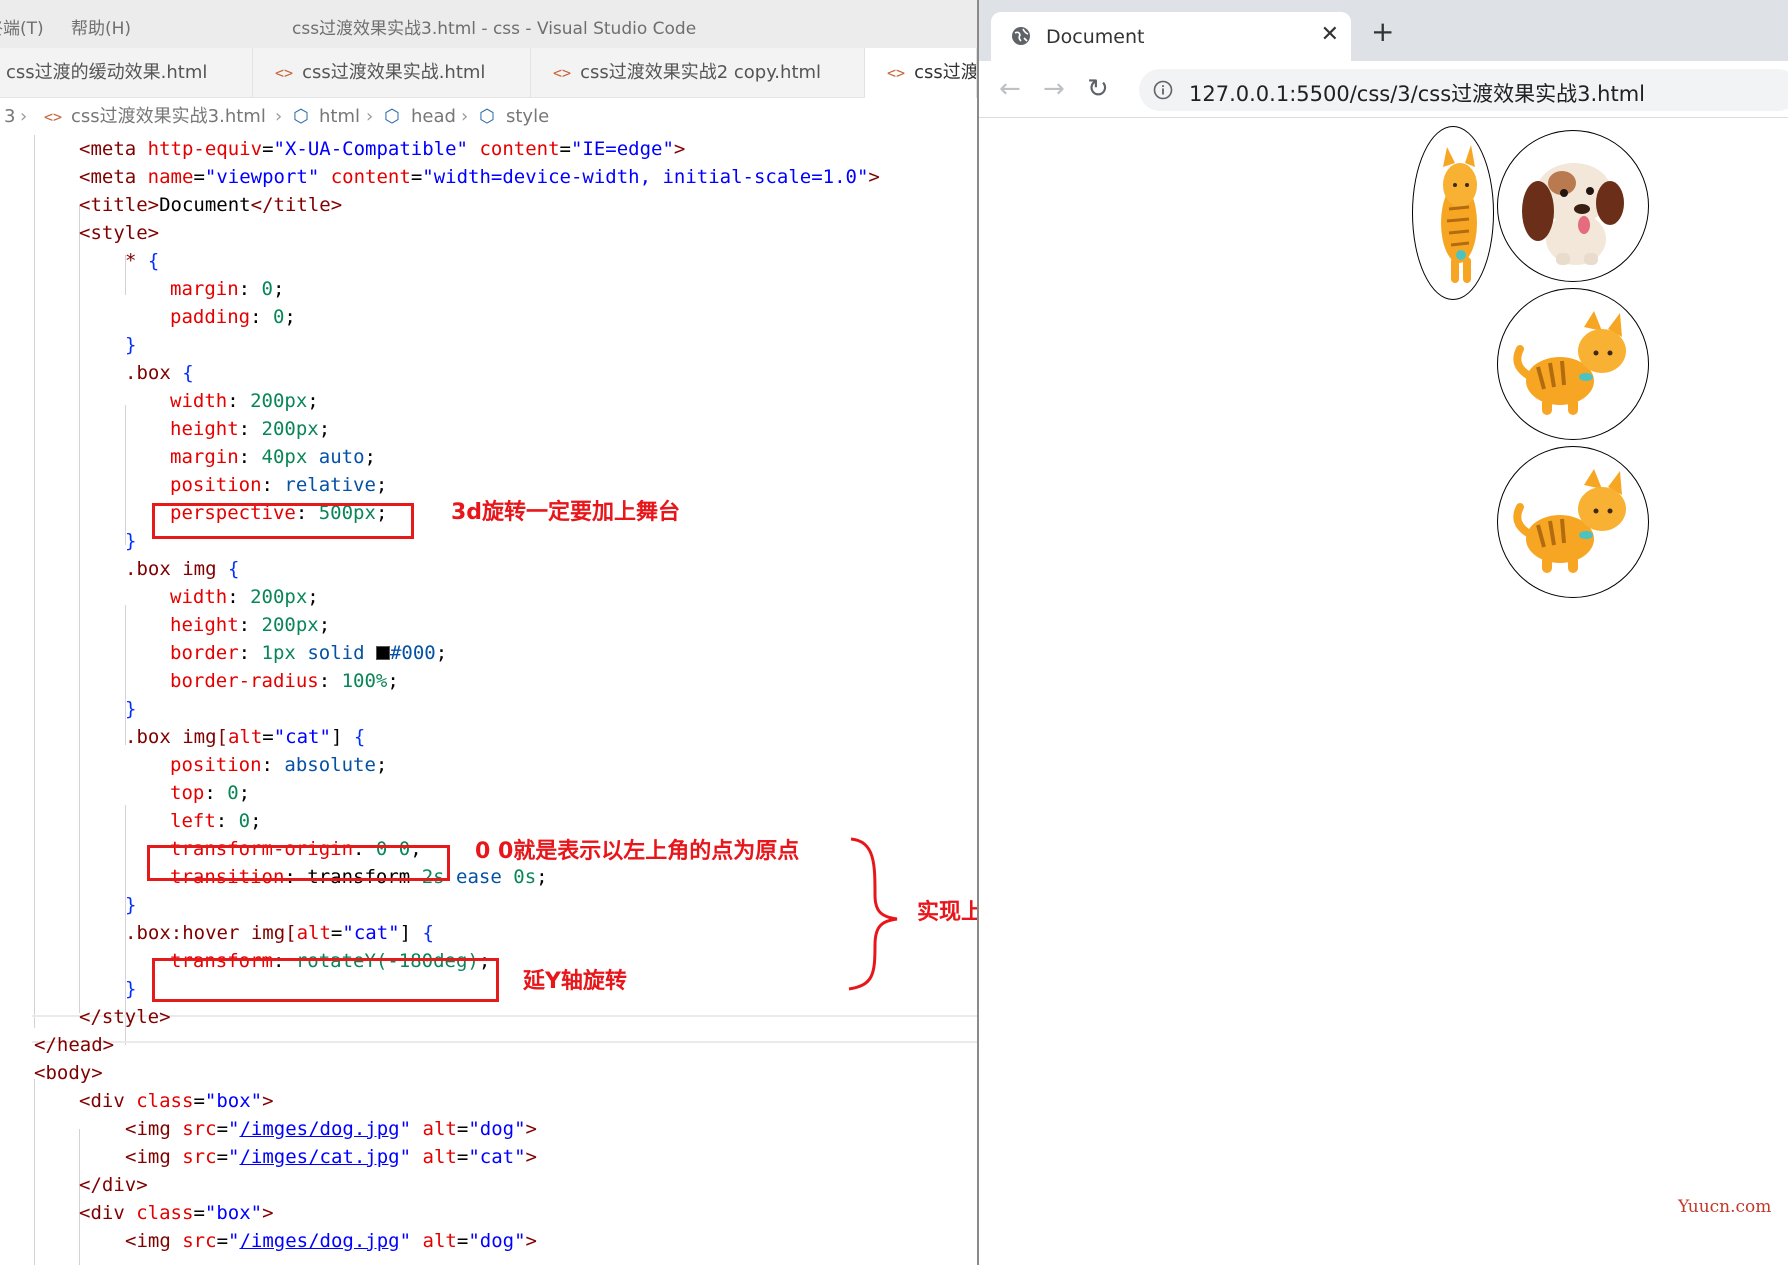 Image resolution: width=1788 pixels, height=1265 pixels. I want to click on code-line: </div>, so click(113, 1185).